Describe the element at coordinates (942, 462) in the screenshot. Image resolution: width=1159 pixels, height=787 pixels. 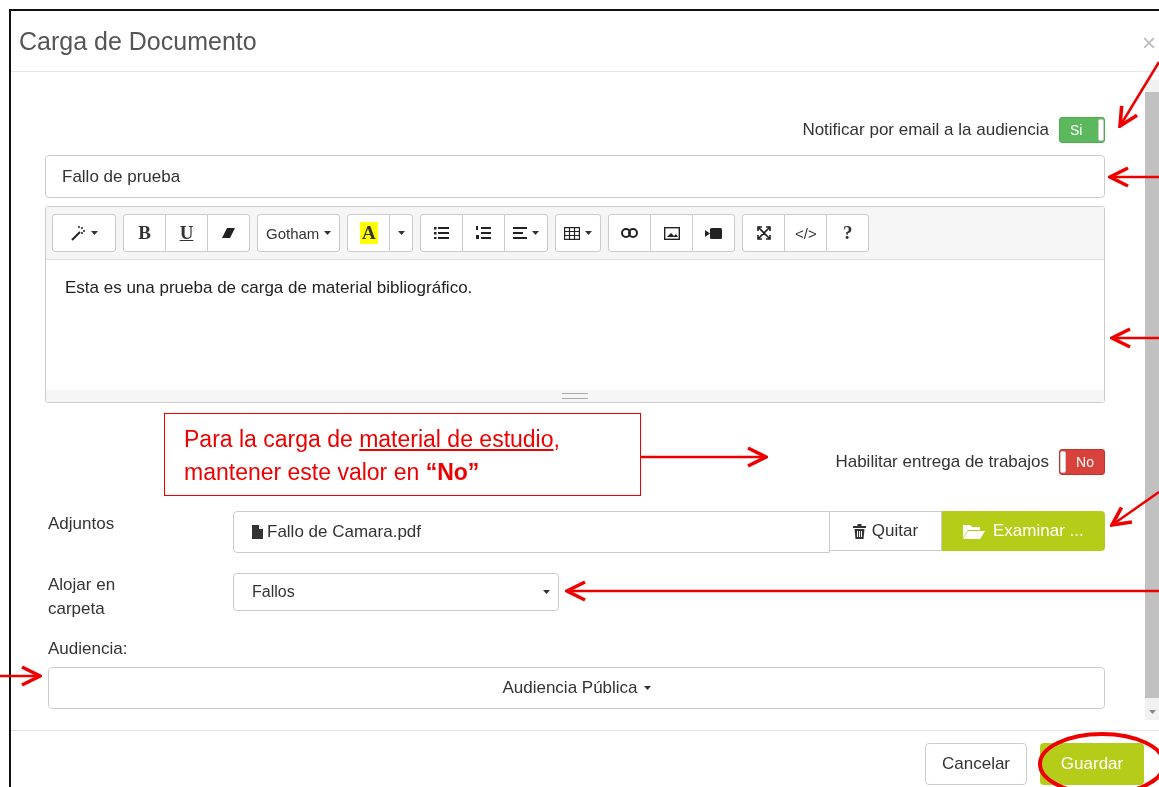
I see `assignments-label: Habilitar entrega de trabajos` at that location.